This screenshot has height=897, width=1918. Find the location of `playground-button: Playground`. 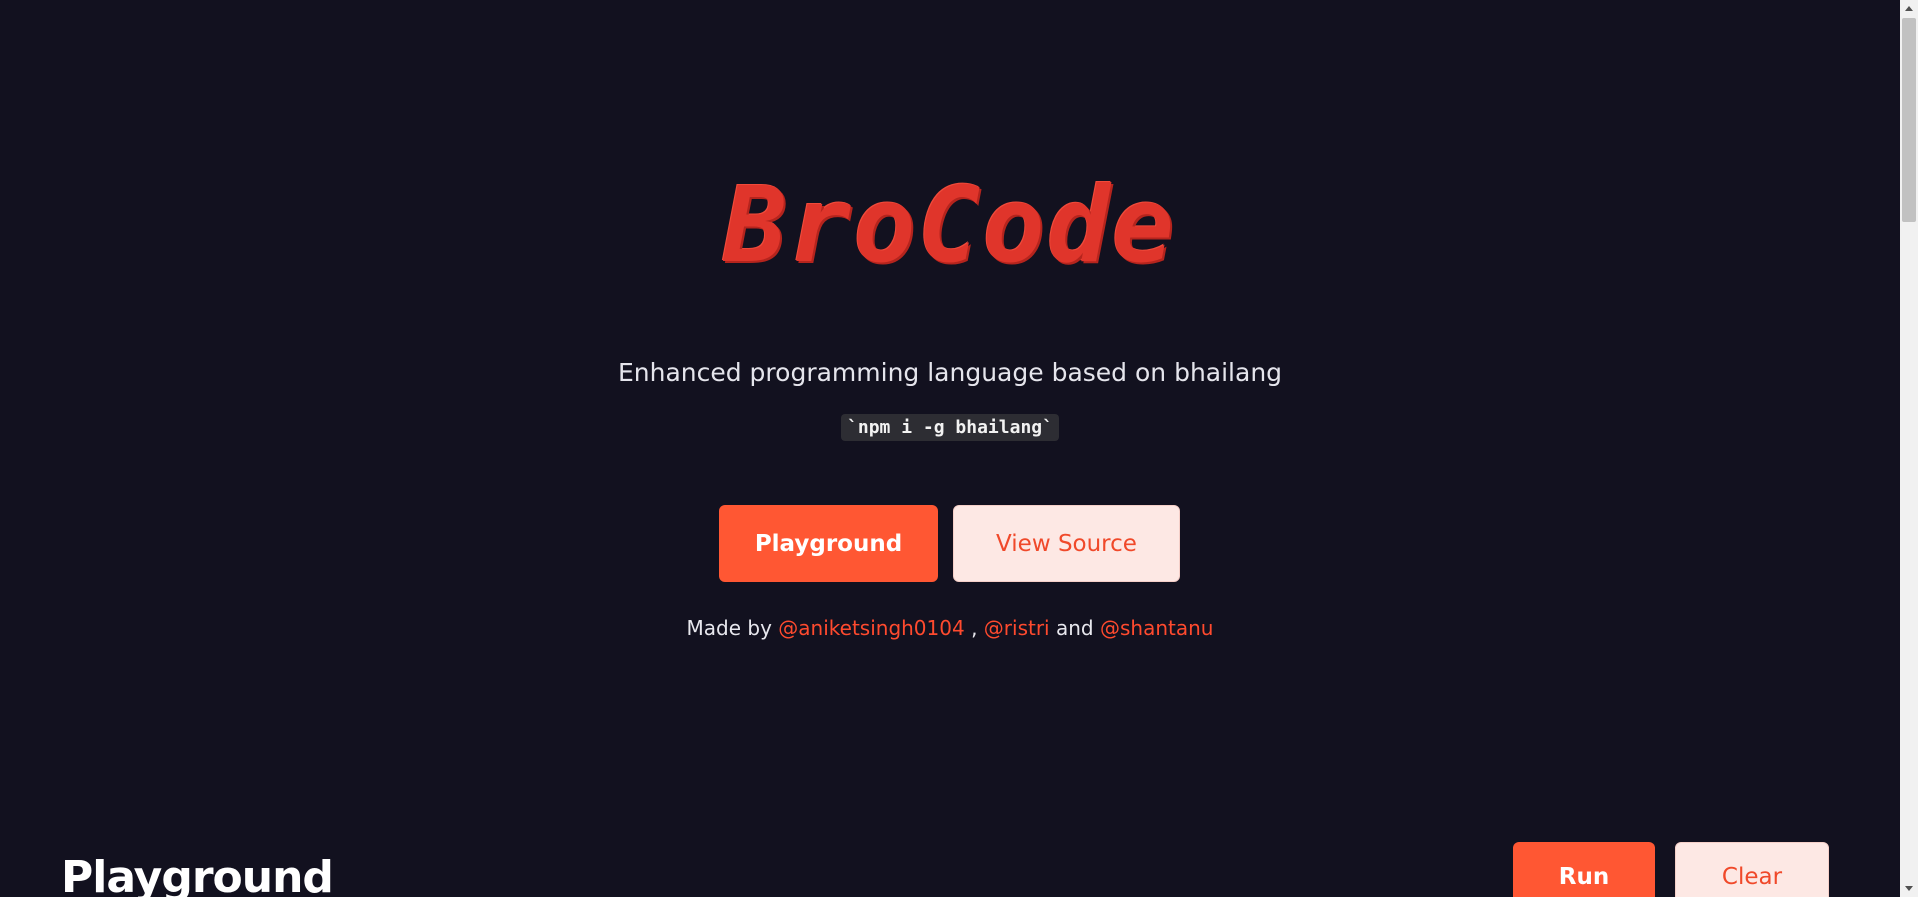

playground-button: Playground is located at coordinates (828, 543).